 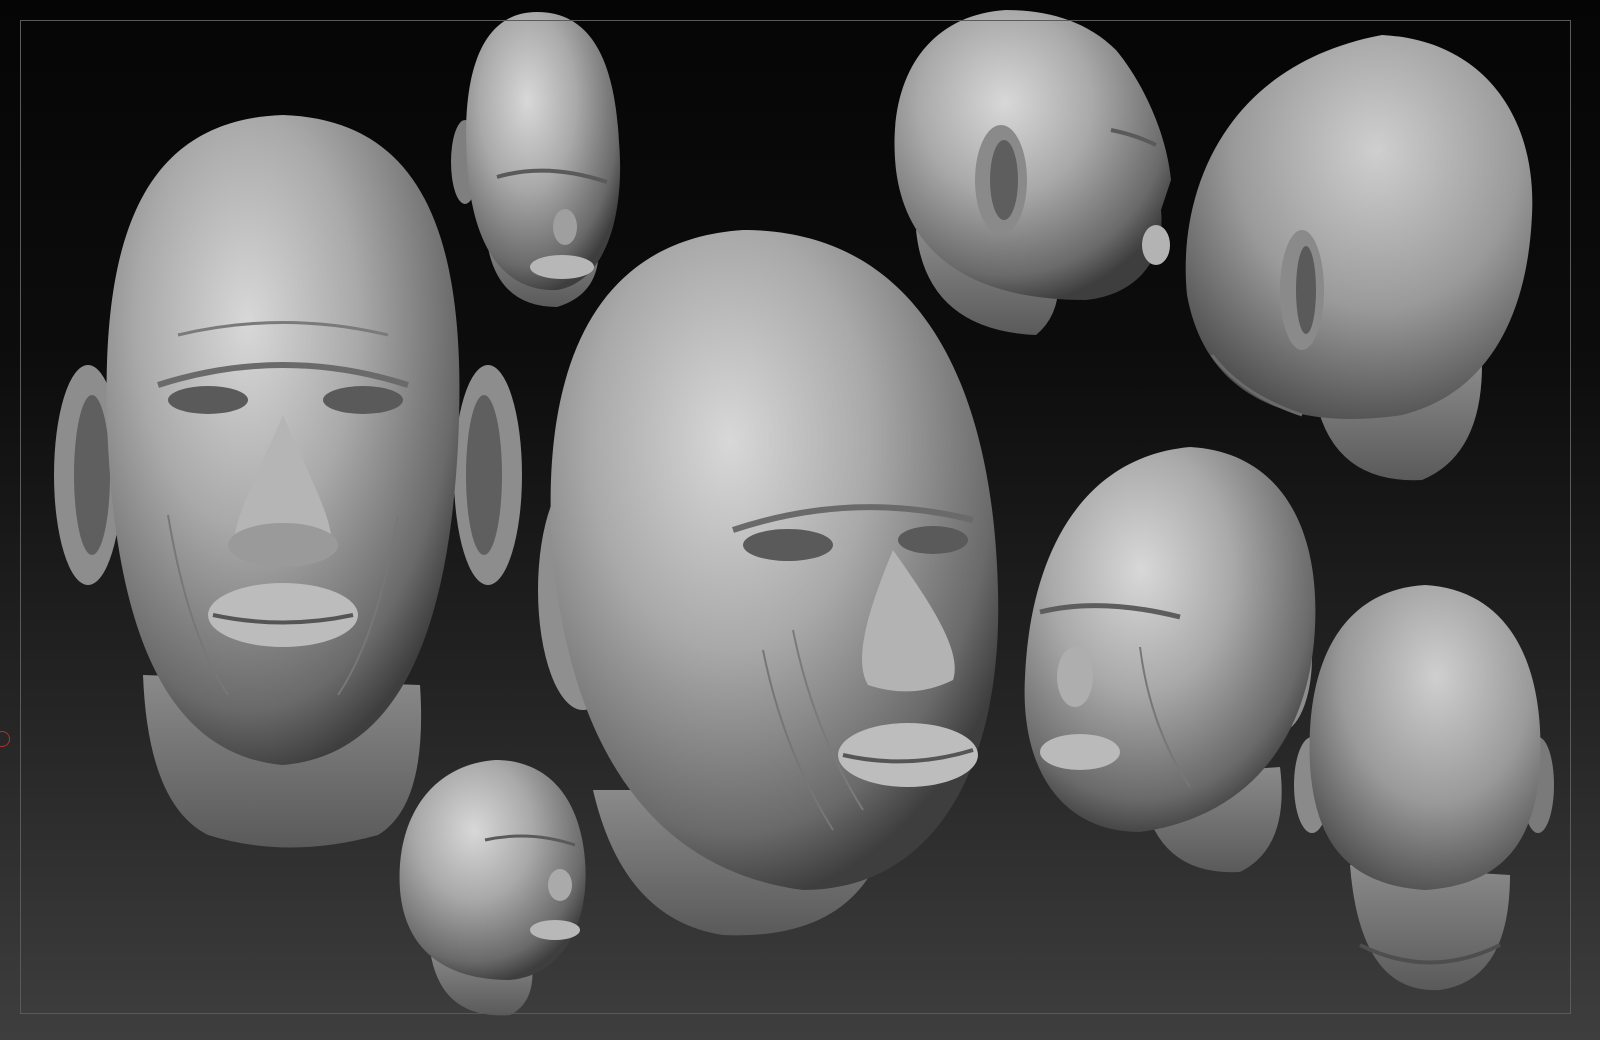 What do you see at coordinates (1425, 790) in the screenshot?
I see `head-back` at bounding box center [1425, 790].